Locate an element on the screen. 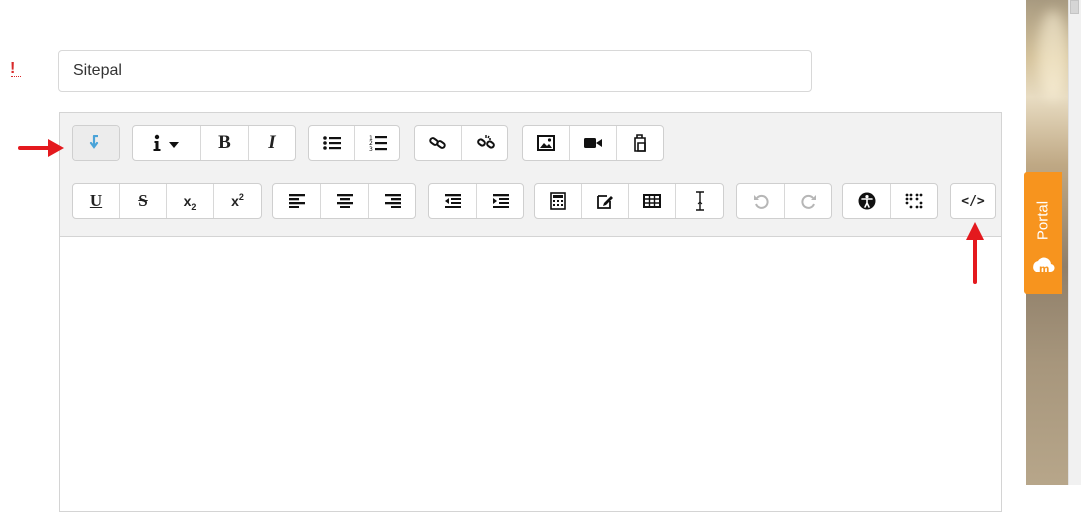  text-effects-group: U S x2 x2 is located at coordinates (167, 201).